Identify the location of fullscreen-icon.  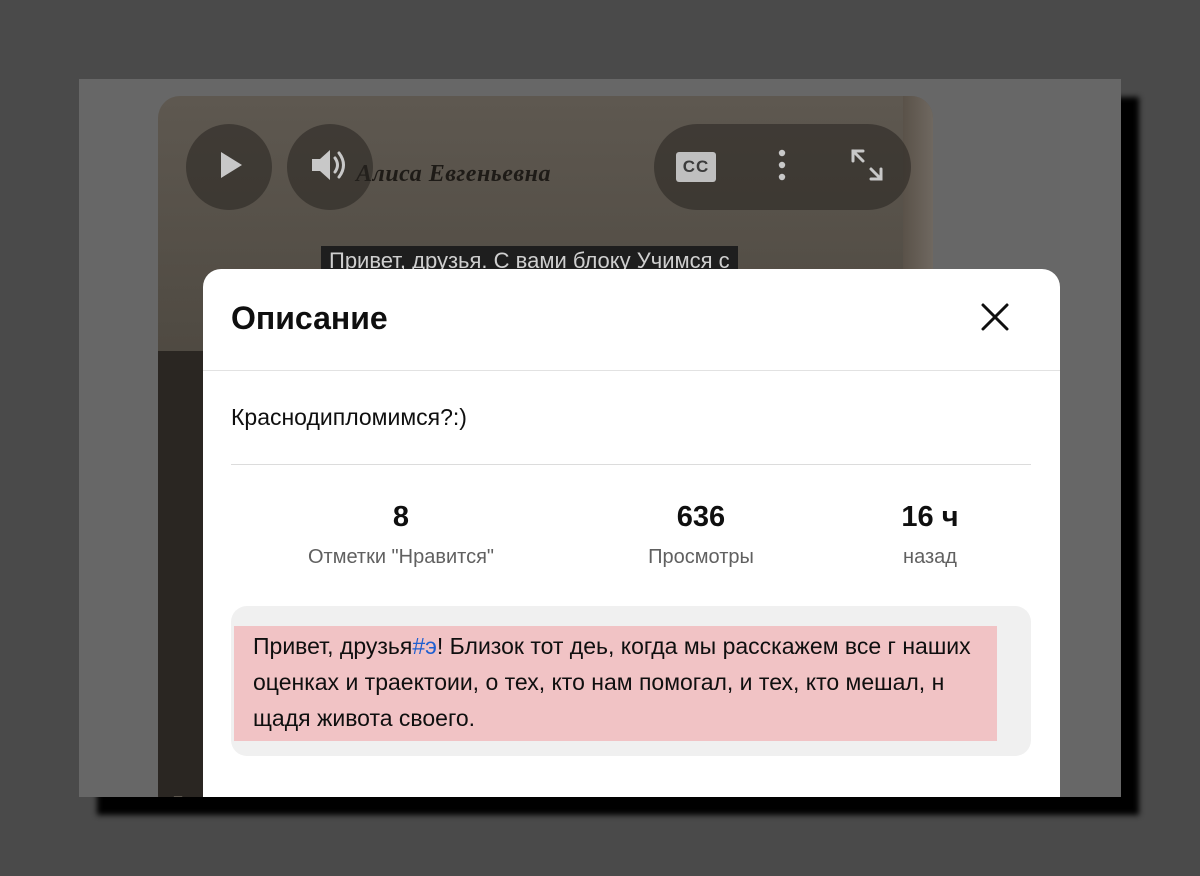
(867, 167).